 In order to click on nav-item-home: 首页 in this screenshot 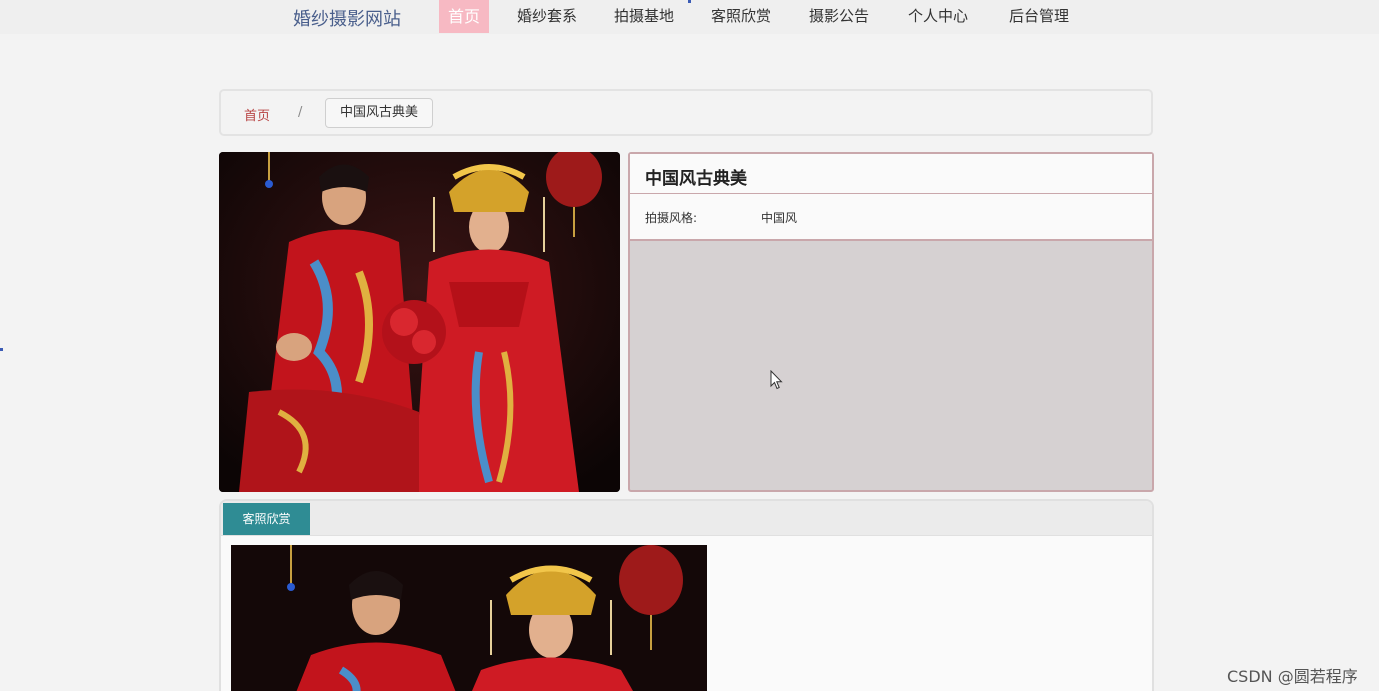, I will do `click(464, 16)`.